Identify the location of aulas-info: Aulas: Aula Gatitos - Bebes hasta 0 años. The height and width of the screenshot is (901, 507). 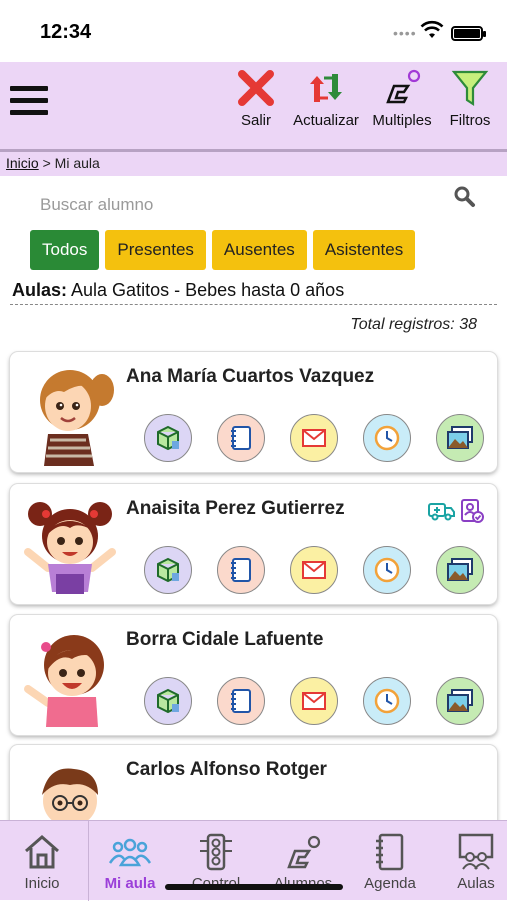
(178, 290).